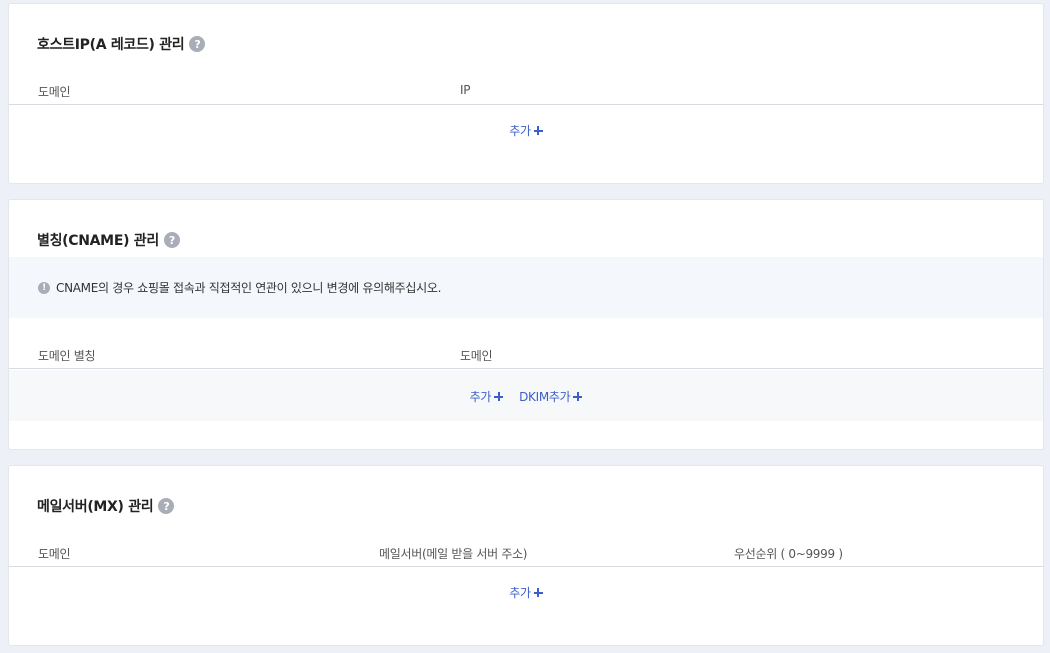 The image size is (1050, 653). What do you see at coordinates (545, 397) in the screenshot?
I see `dkim-add-label: DKIM추가` at bounding box center [545, 397].